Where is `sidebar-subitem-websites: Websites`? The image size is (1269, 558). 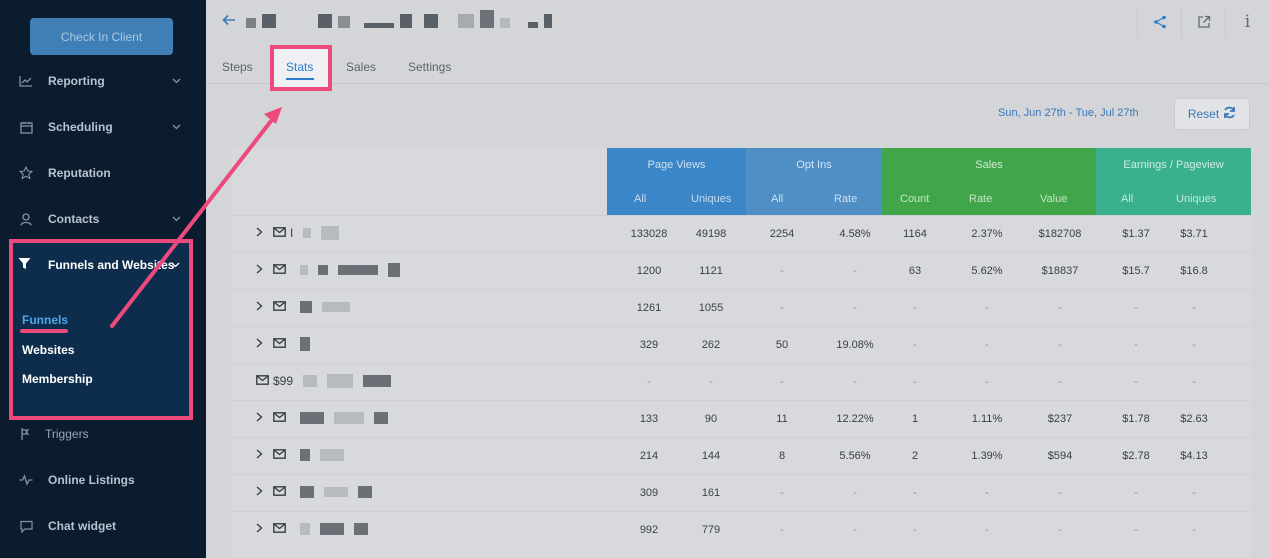
sidebar-subitem-websites: Websites is located at coordinates (48, 350).